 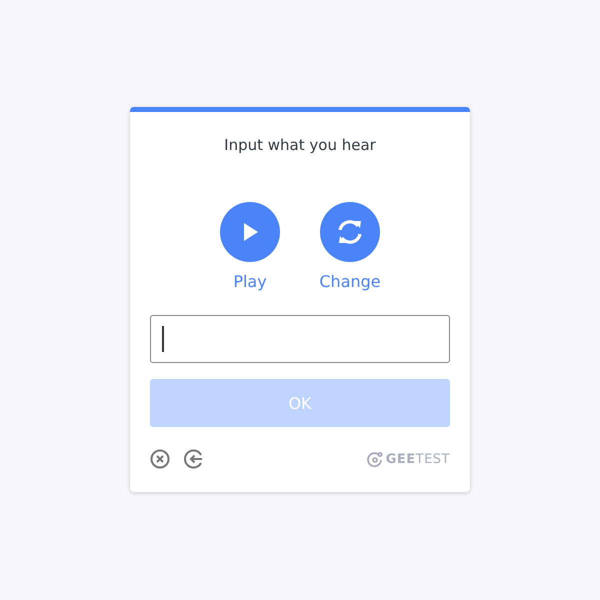 I want to click on back-icon, so click(x=194, y=459).